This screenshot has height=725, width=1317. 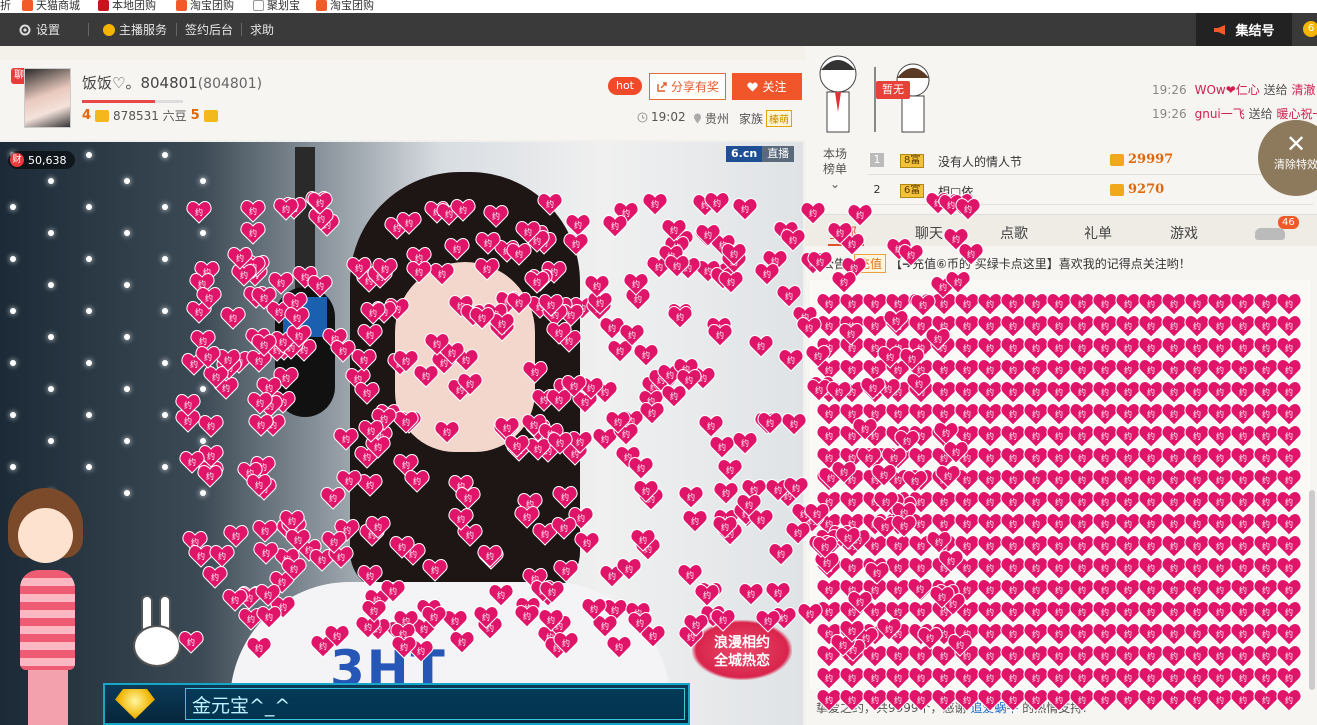 What do you see at coordinates (262, 29) in the screenshot?
I see `help-link: 求助` at bounding box center [262, 29].